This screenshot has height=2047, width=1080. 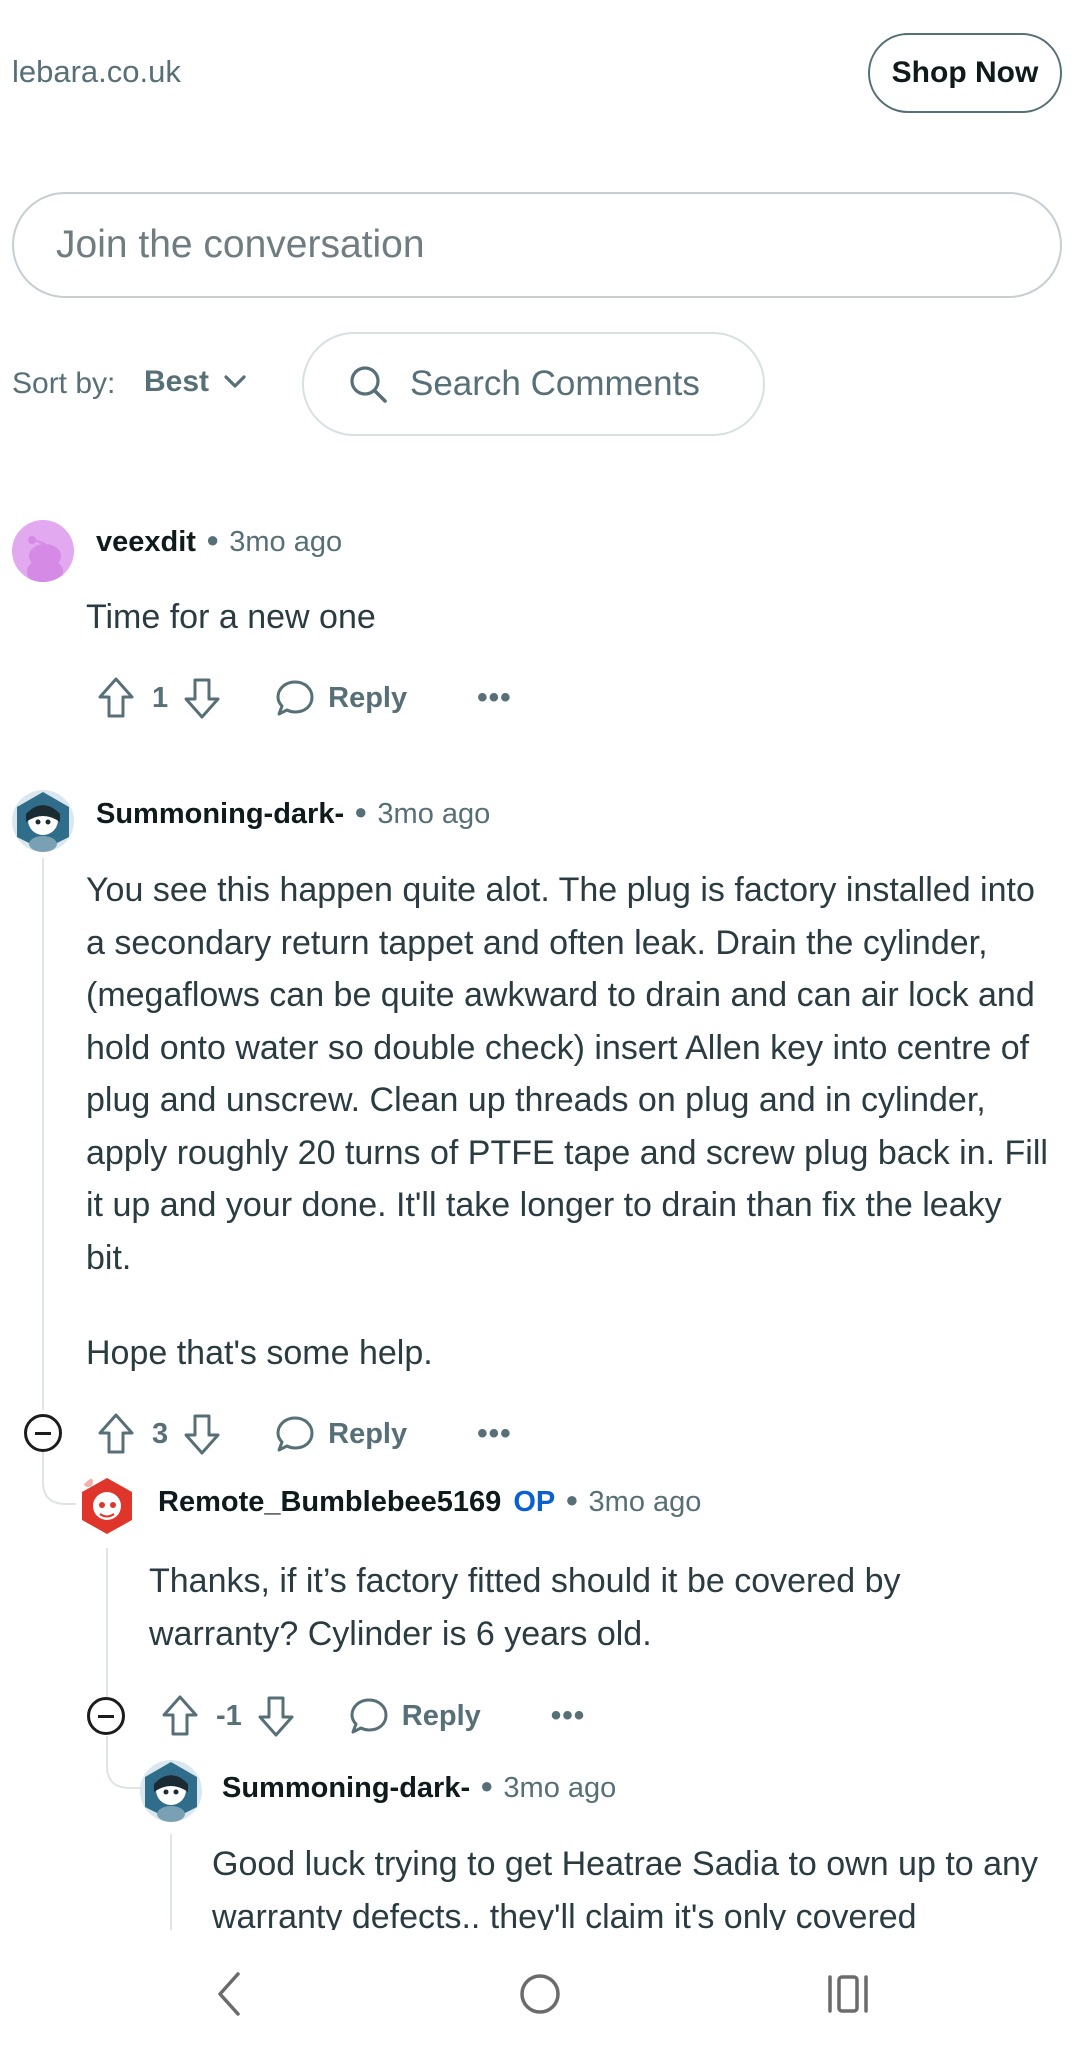 I want to click on sort-value: Best, so click(x=177, y=381).